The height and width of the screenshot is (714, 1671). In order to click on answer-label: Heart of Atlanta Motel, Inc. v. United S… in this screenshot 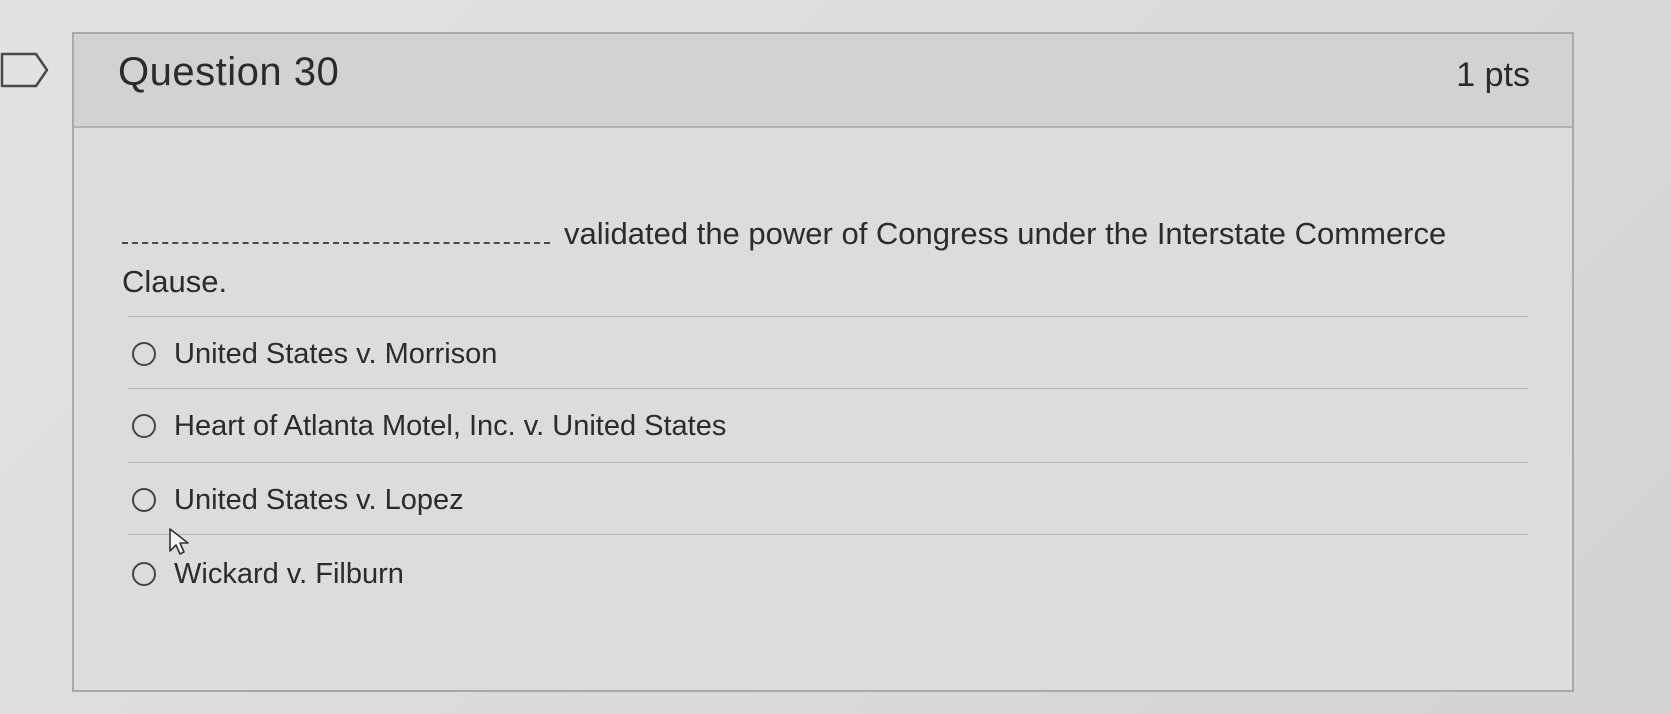, I will do `click(450, 425)`.